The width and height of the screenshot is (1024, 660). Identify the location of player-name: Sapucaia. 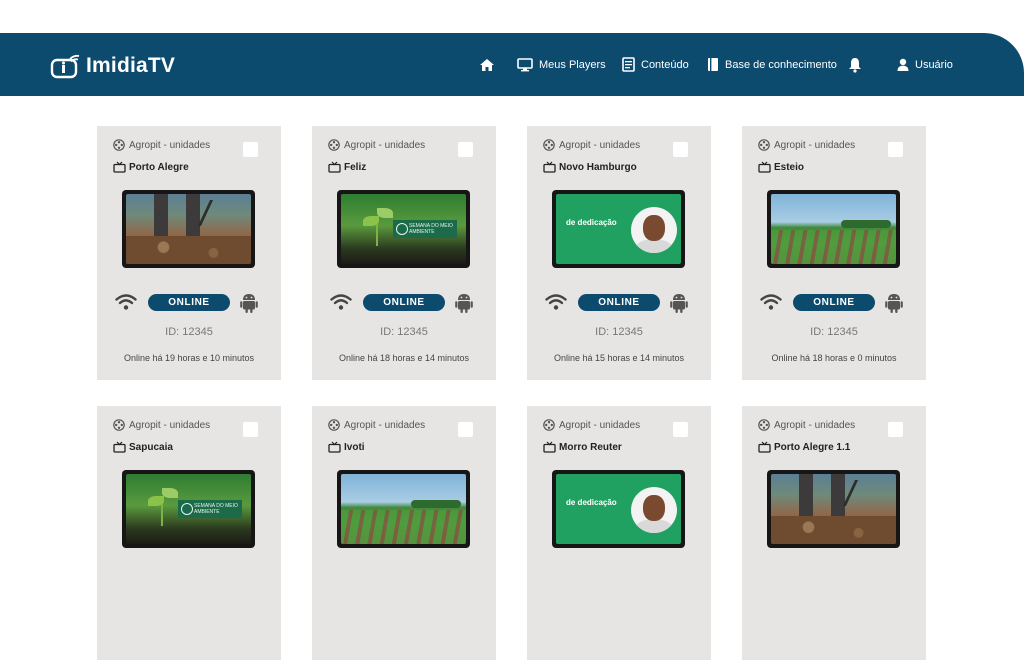
(143, 447).